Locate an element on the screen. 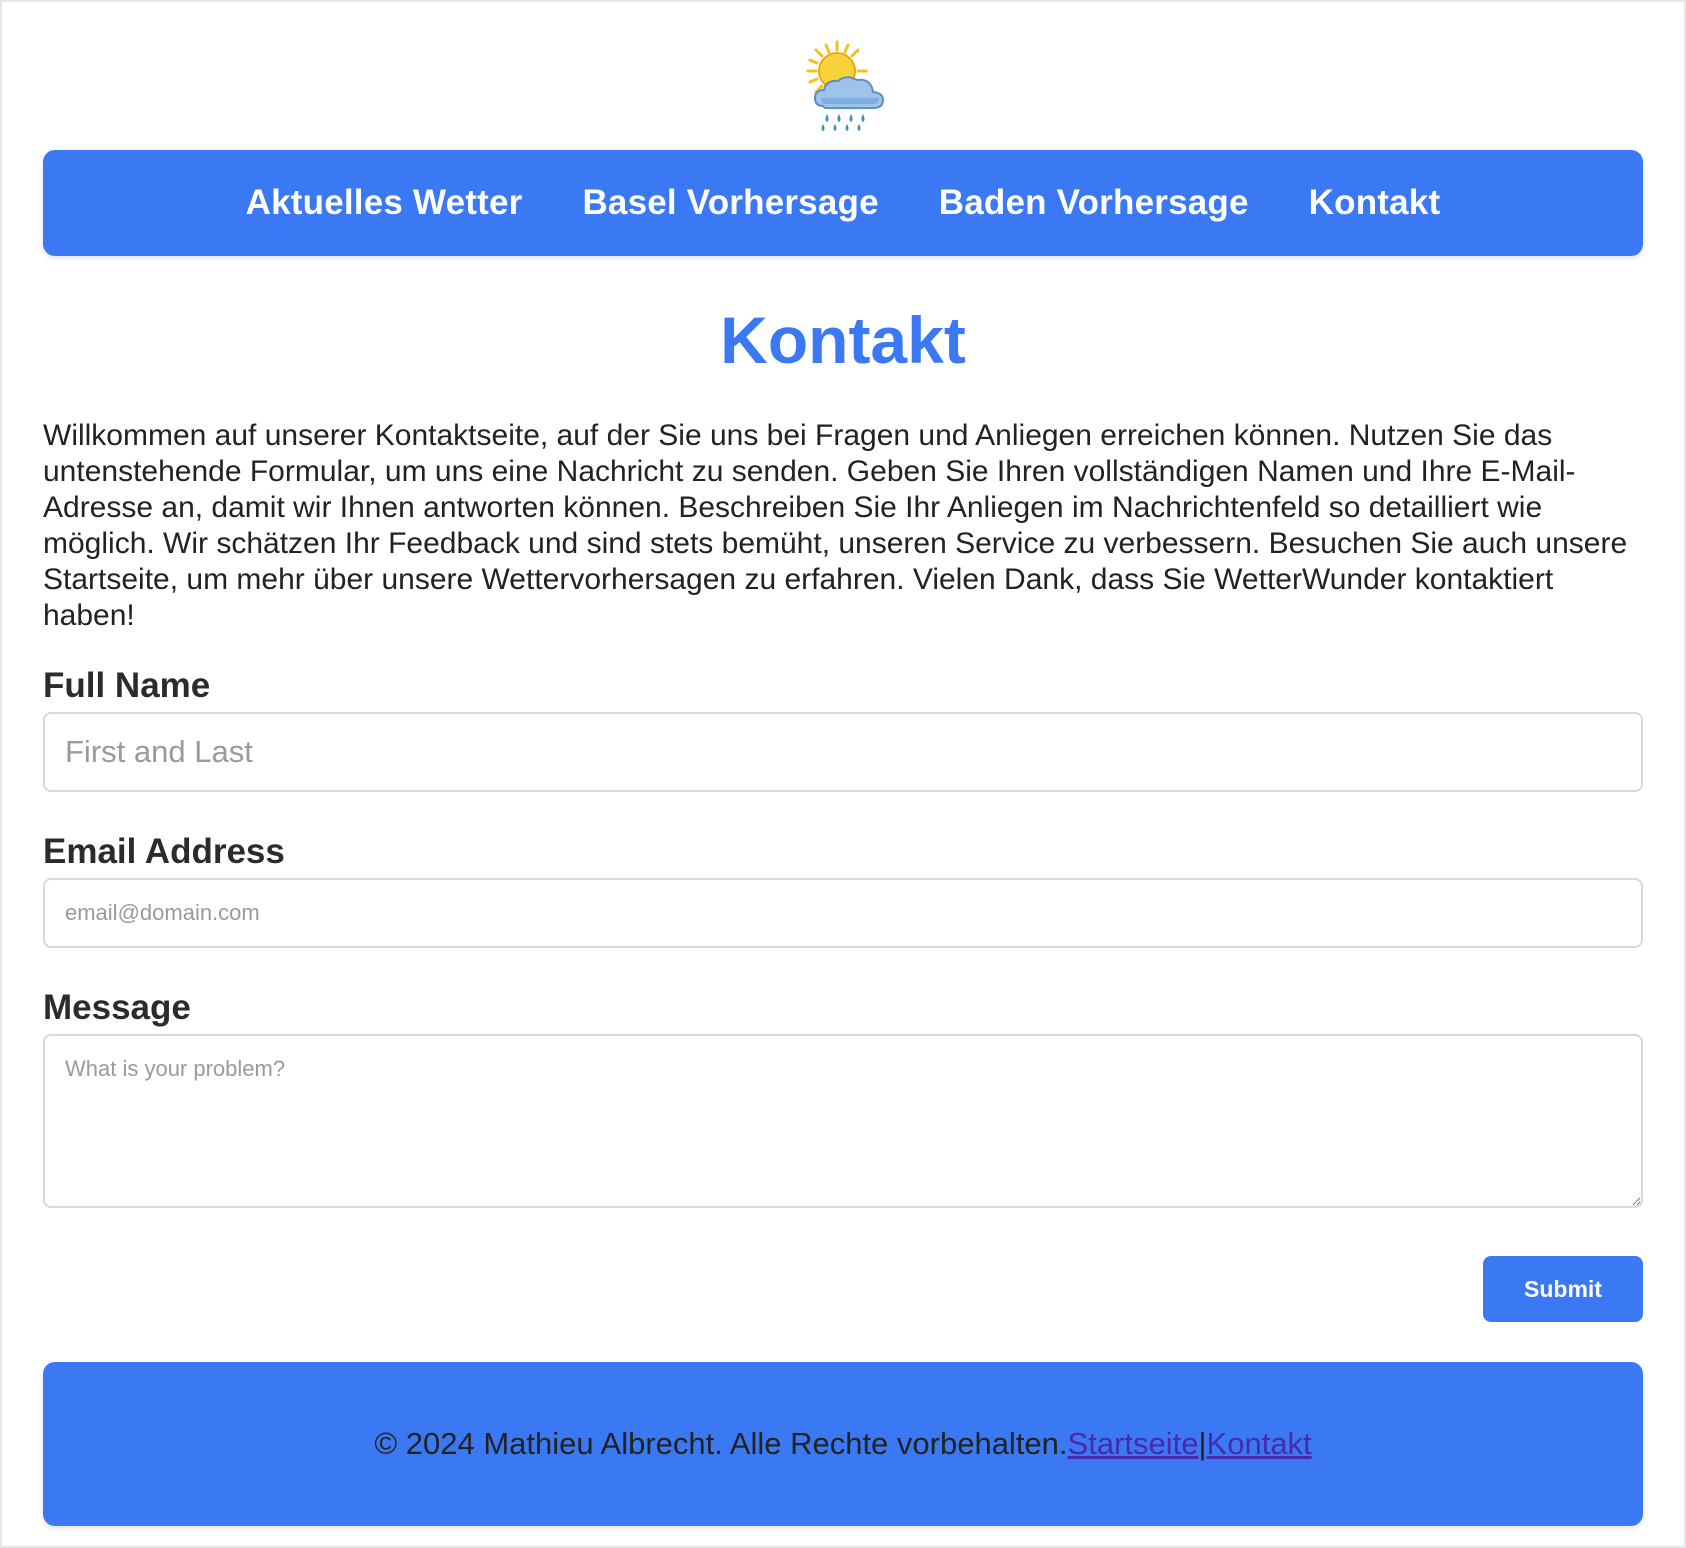 This screenshot has width=1686, height=1548. site-logo is located at coordinates (843, 95).